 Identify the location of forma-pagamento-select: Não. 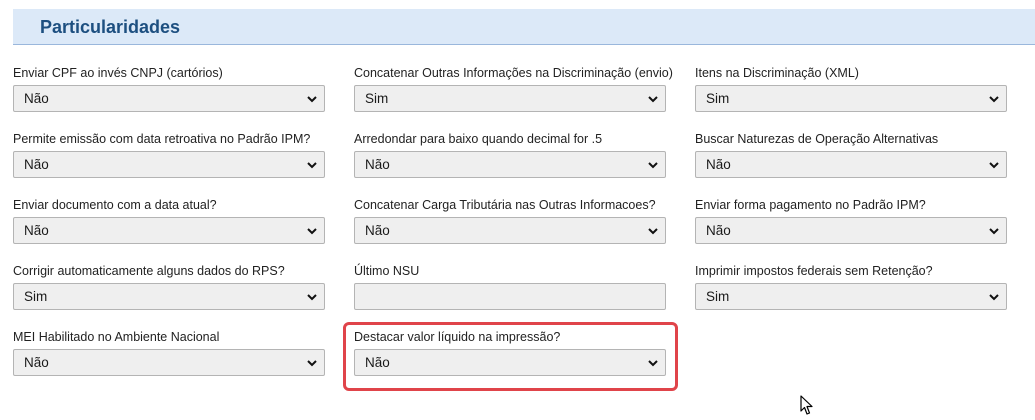
(851, 230).